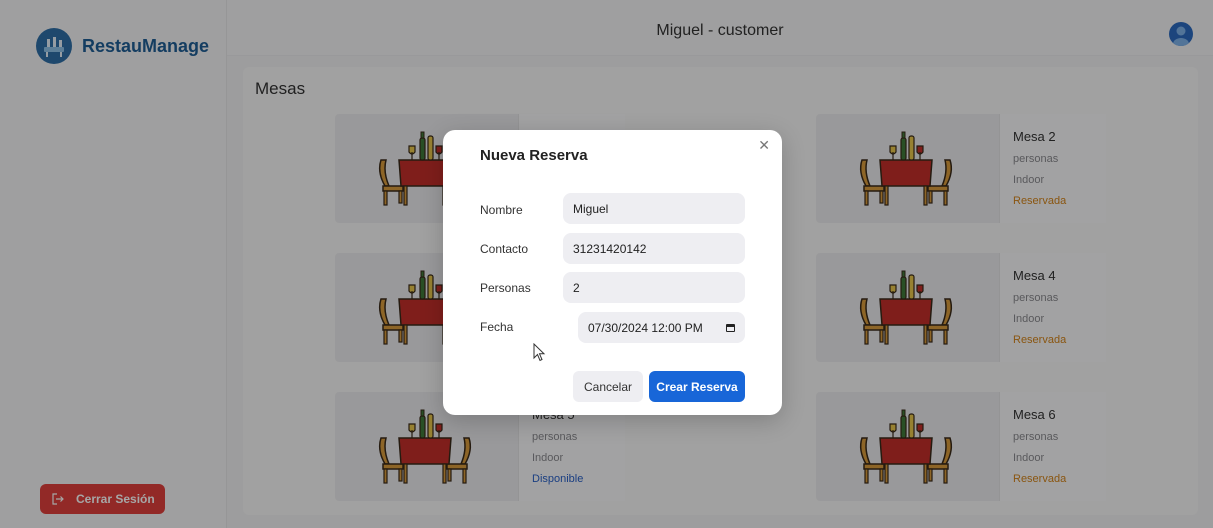 The width and height of the screenshot is (1213, 528). Describe the element at coordinates (645, 327) in the screenshot. I see `fecha-value: 07/30/2024 12:00 PM` at that location.